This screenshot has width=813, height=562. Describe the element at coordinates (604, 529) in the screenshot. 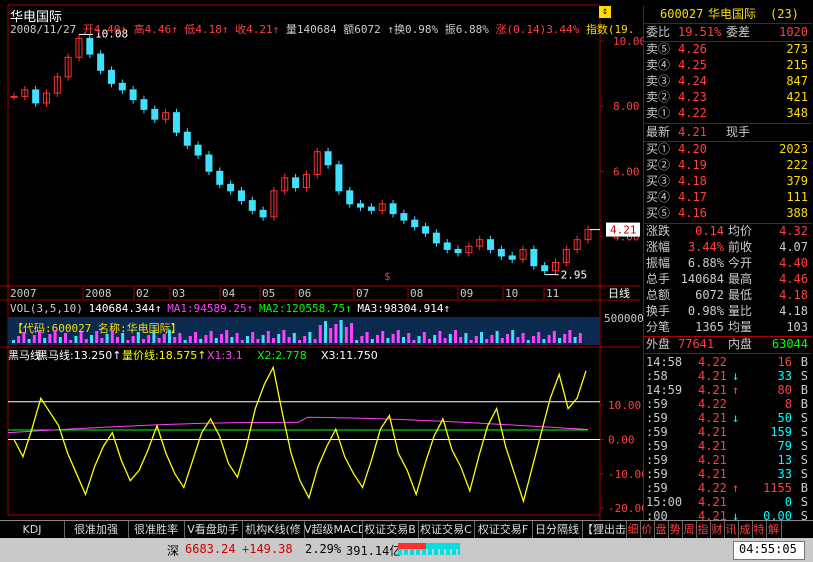

I see `tab-10: 【狸出击】` at that location.